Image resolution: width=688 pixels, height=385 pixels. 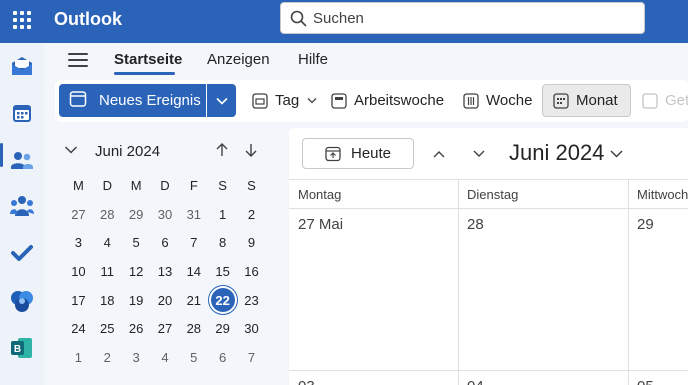 What do you see at coordinates (107, 300) in the screenshot?
I see `mini-day: 18` at bounding box center [107, 300].